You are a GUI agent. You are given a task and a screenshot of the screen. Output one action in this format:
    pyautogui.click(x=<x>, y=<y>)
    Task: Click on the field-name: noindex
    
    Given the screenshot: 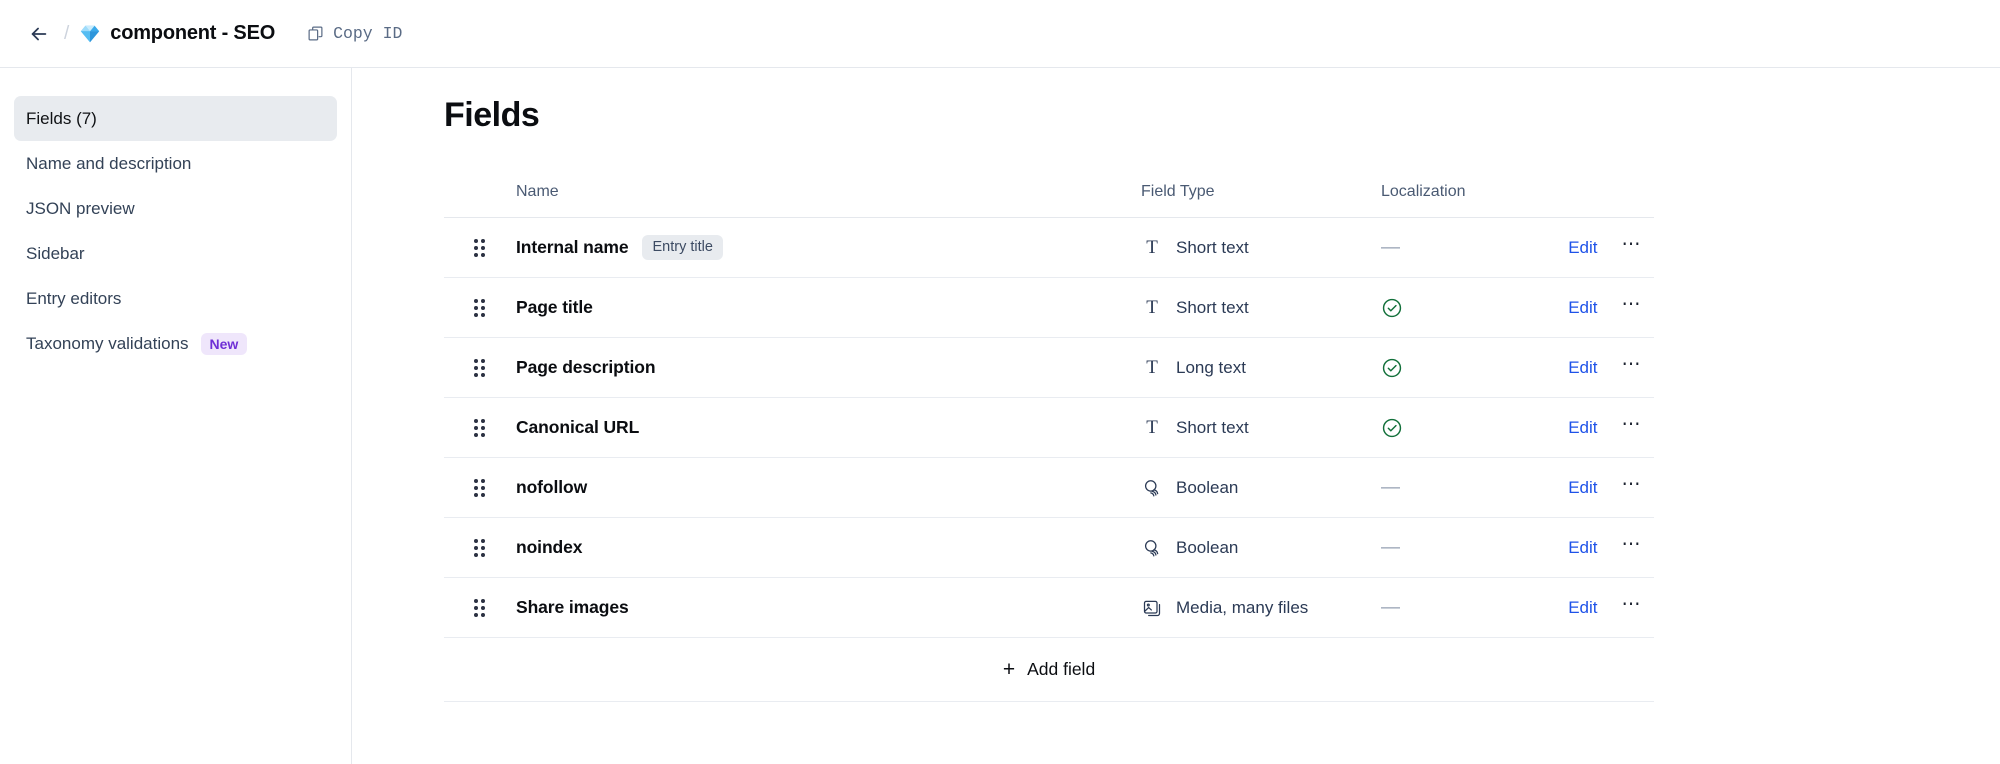 What is the action you would take?
    pyautogui.click(x=549, y=547)
    